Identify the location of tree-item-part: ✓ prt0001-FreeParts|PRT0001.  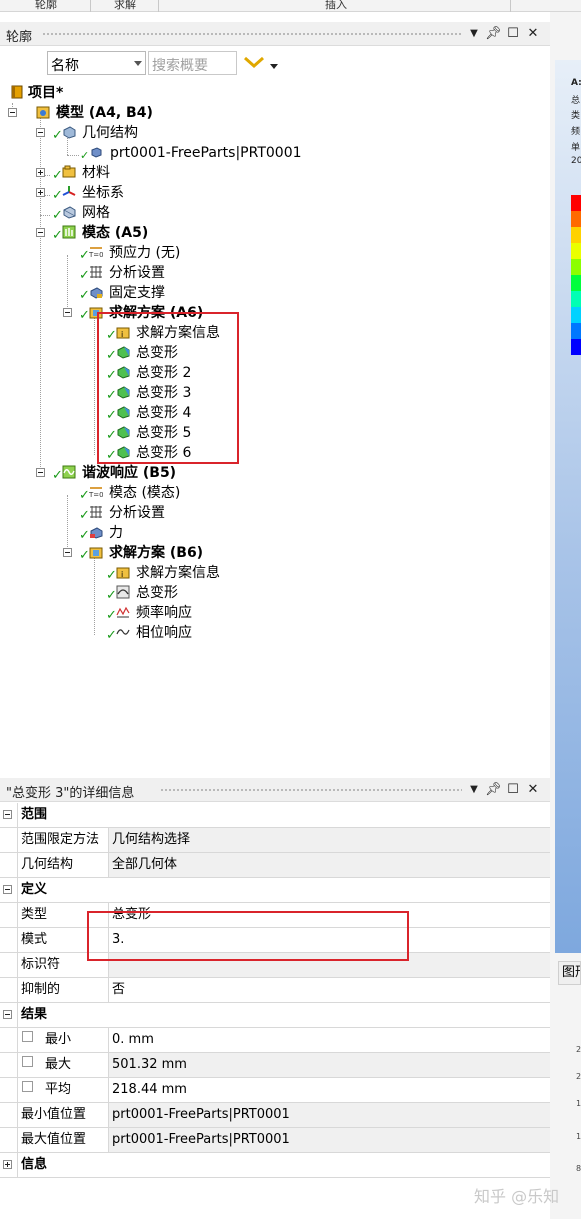
(165, 153).